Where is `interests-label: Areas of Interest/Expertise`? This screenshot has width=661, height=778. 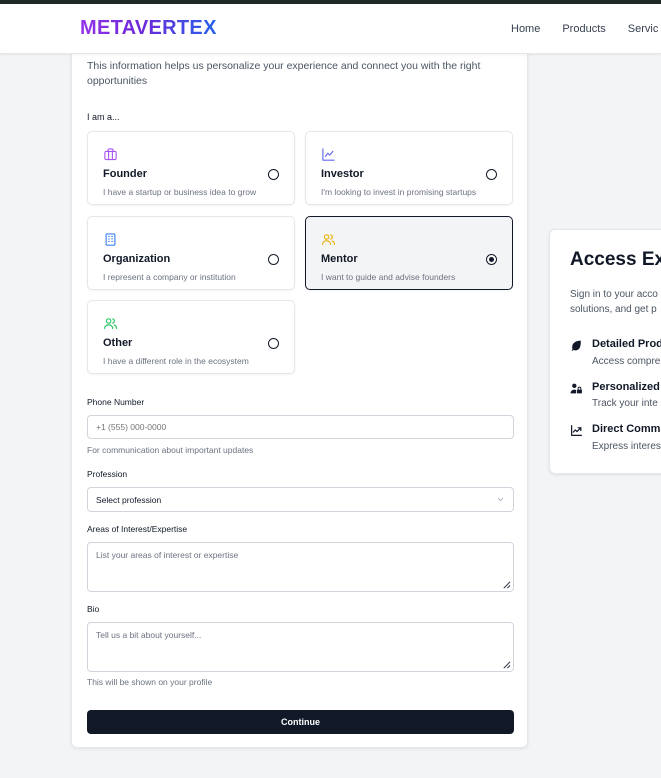 interests-label: Areas of Interest/Expertise is located at coordinates (137, 529).